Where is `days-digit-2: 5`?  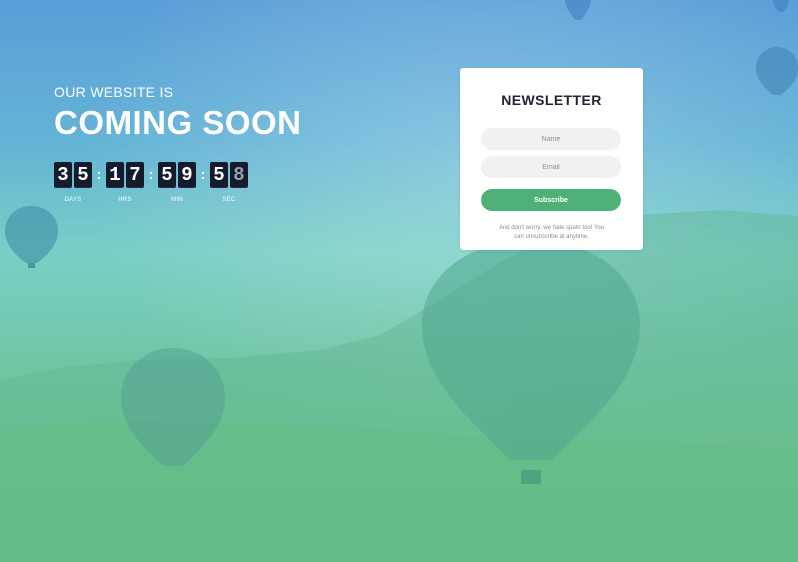
days-digit-2: 5 is located at coordinates (83, 175).